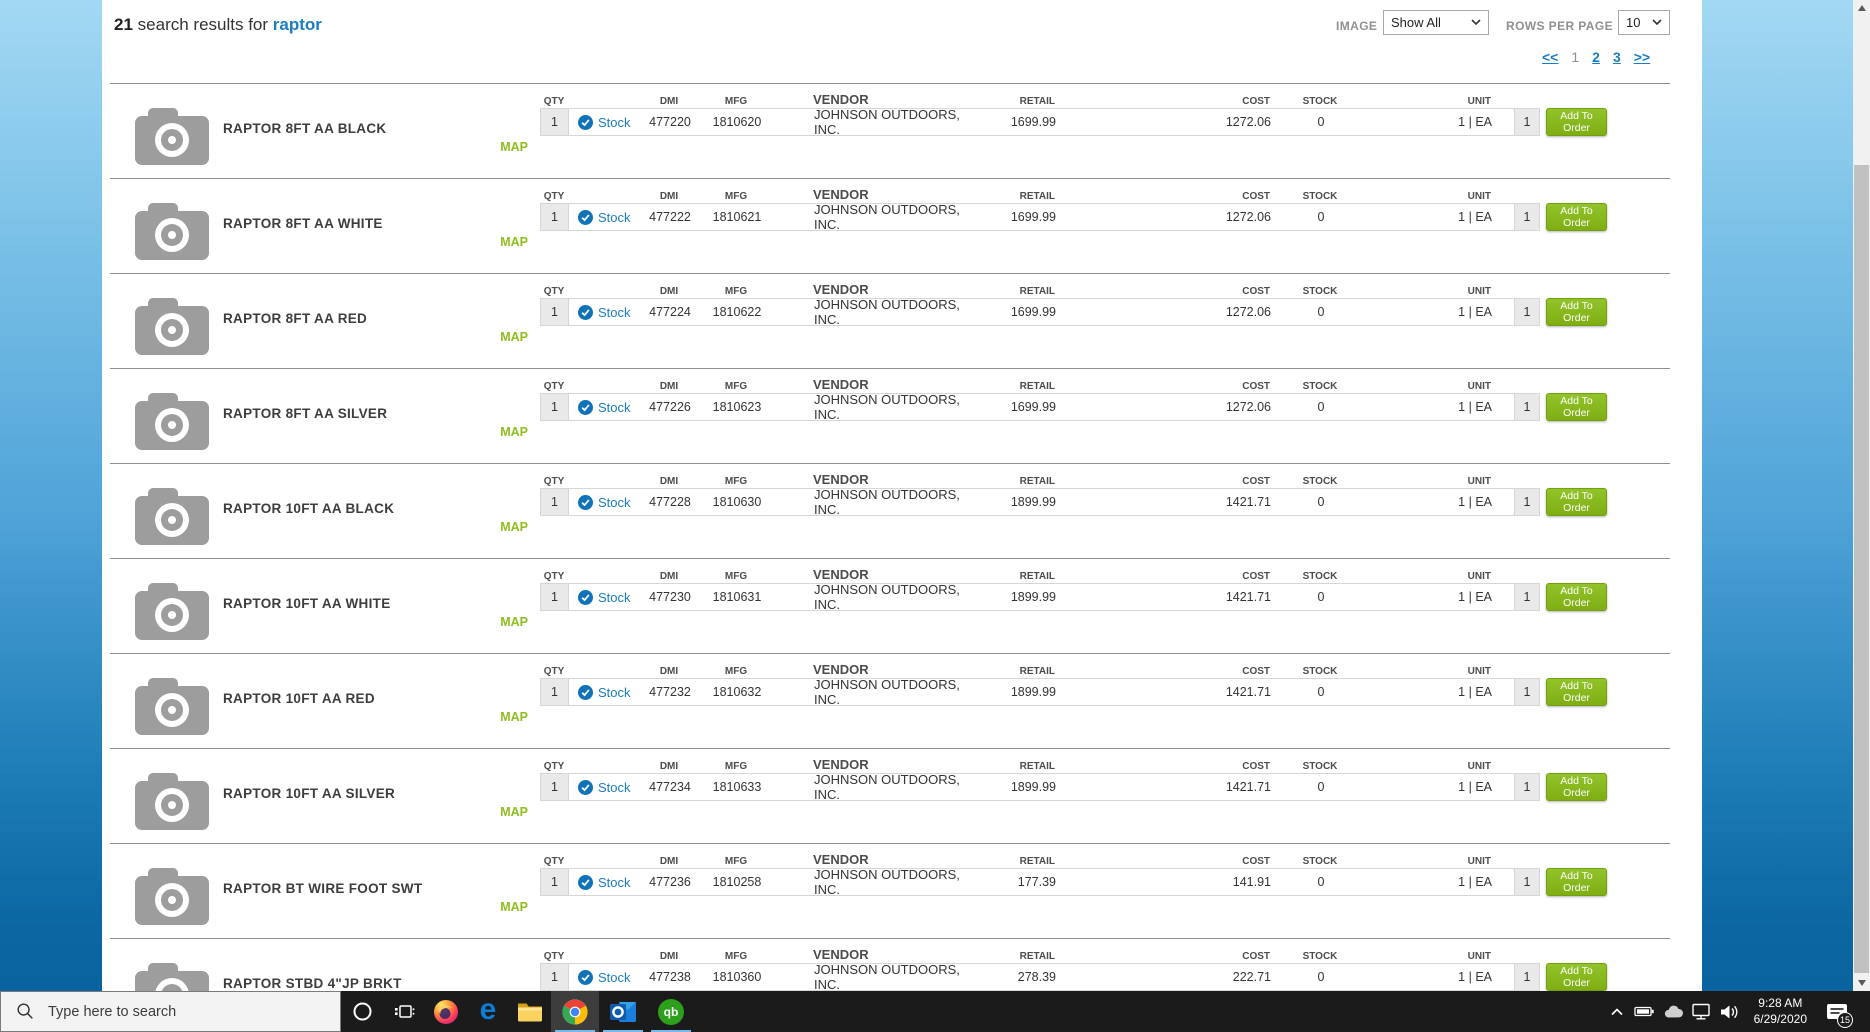 Image resolution: width=1870 pixels, height=1032 pixels. What do you see at coordinates (1644, 22) in the screenshot?
I see `rows-per-page-select: 10` at bounding box center [1644, 22].